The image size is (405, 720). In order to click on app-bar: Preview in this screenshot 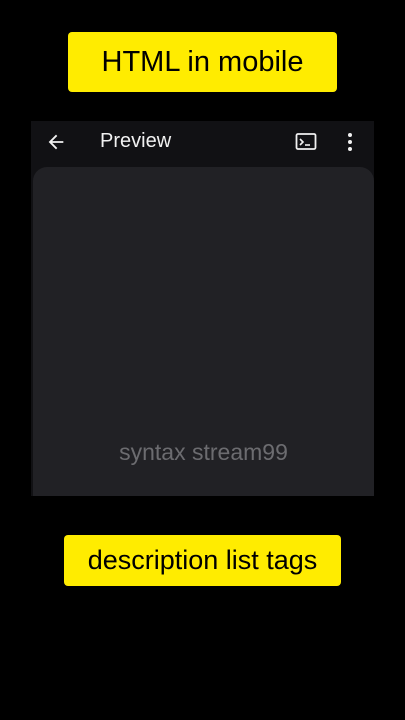, I will do `click(202, 141)`.